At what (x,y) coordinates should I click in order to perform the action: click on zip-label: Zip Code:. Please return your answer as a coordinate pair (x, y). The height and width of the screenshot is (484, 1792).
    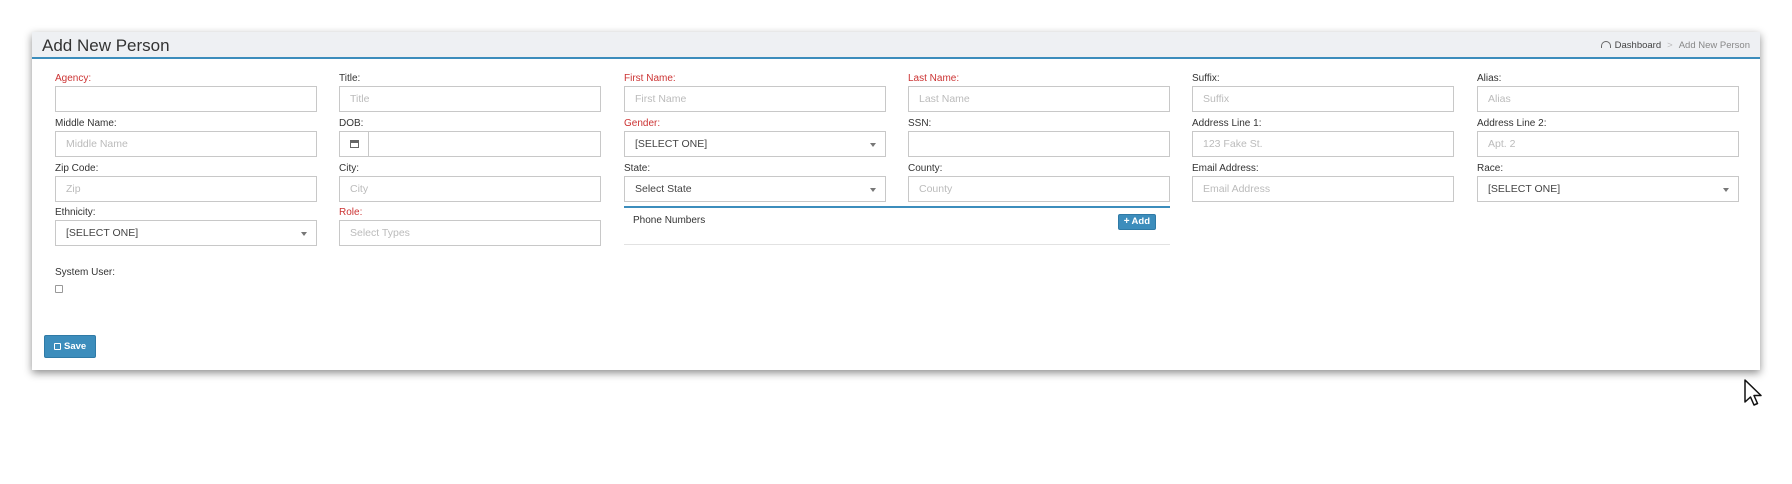
    Looking at the image, I should click on (77, 168).